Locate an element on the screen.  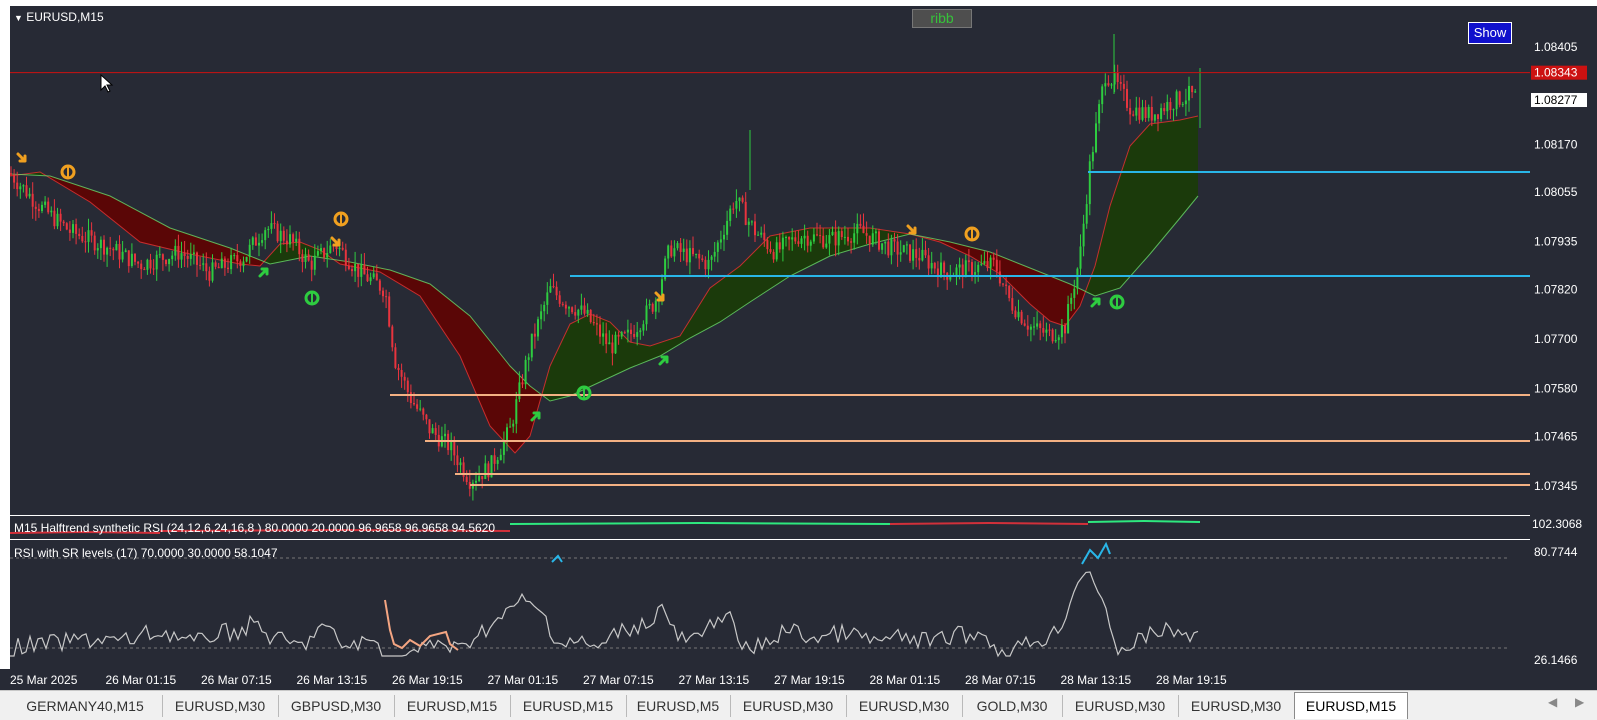
tab-gold-m30: GOLD,M30 is located at coordinates (1012, 706).